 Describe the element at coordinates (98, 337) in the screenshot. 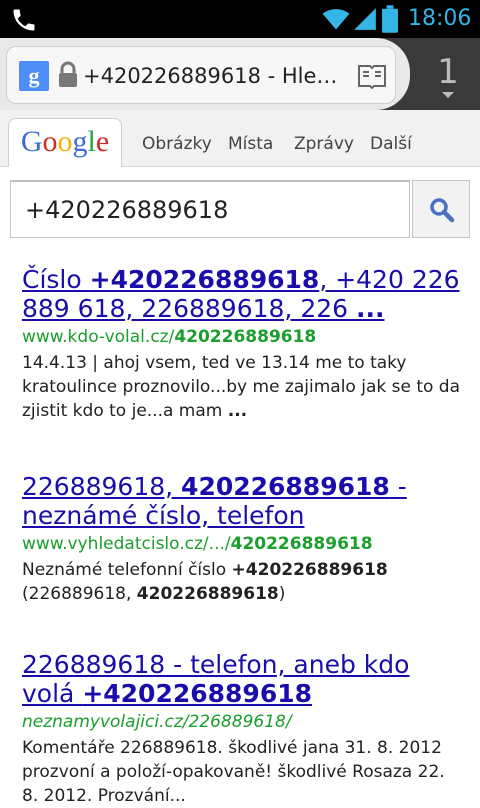

I see `url-text: www.kdo-volal.cz/` at that location.